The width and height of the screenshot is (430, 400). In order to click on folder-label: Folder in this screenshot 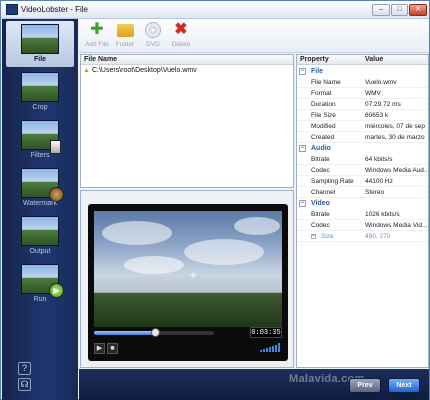, I will do `click(125, 44)`.